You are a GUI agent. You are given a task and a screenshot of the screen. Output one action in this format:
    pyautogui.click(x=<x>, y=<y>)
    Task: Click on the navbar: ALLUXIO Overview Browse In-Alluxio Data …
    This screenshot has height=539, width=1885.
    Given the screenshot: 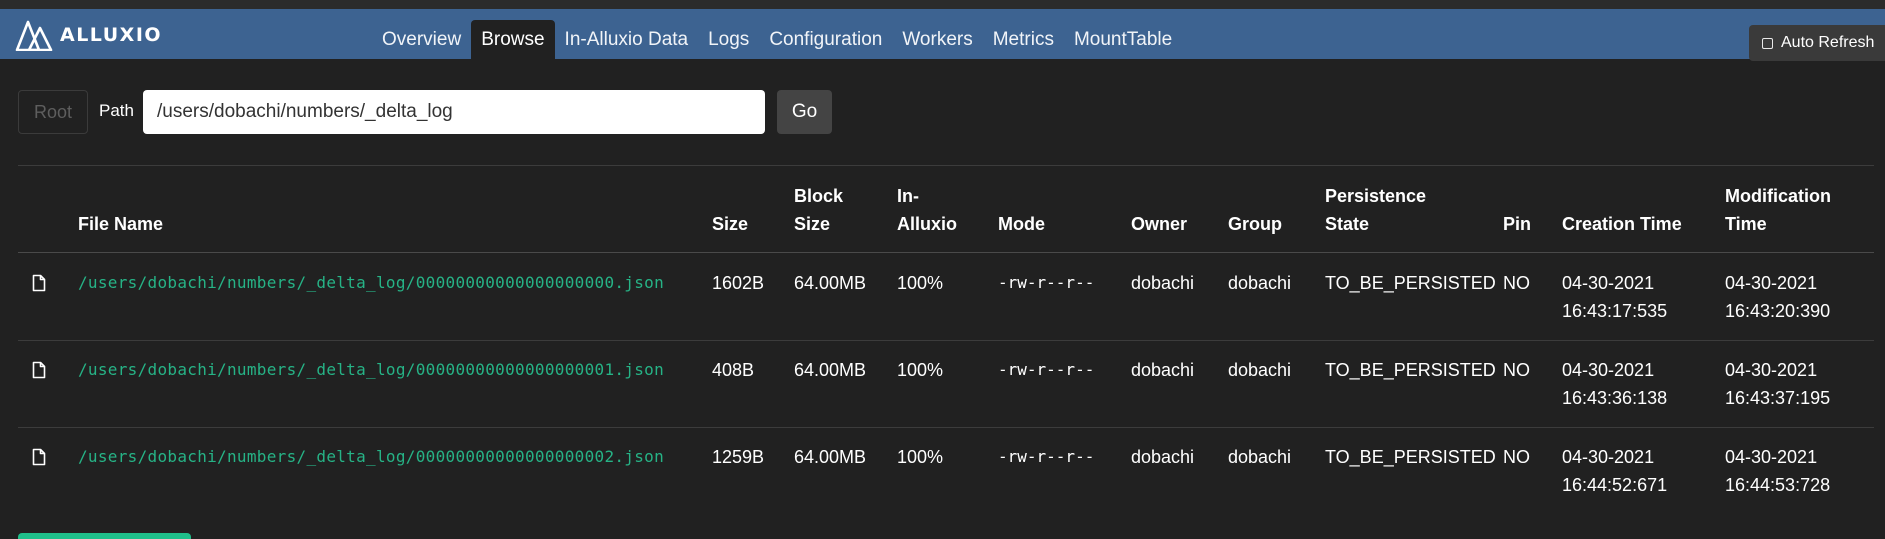 What is the action you would take?
    pyautogui.click(x=942, y=35)
    